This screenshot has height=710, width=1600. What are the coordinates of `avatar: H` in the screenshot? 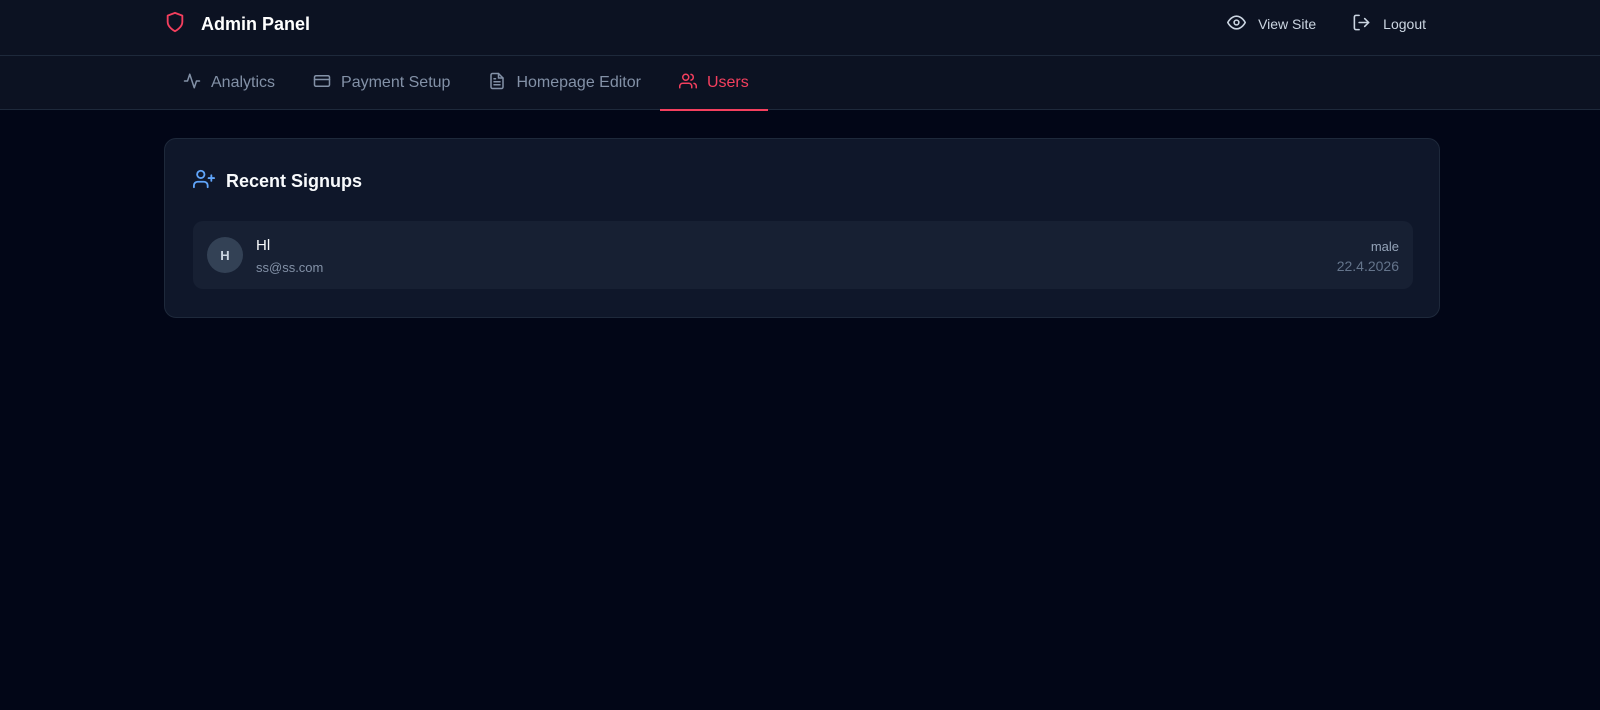 It's located at (225, 255).